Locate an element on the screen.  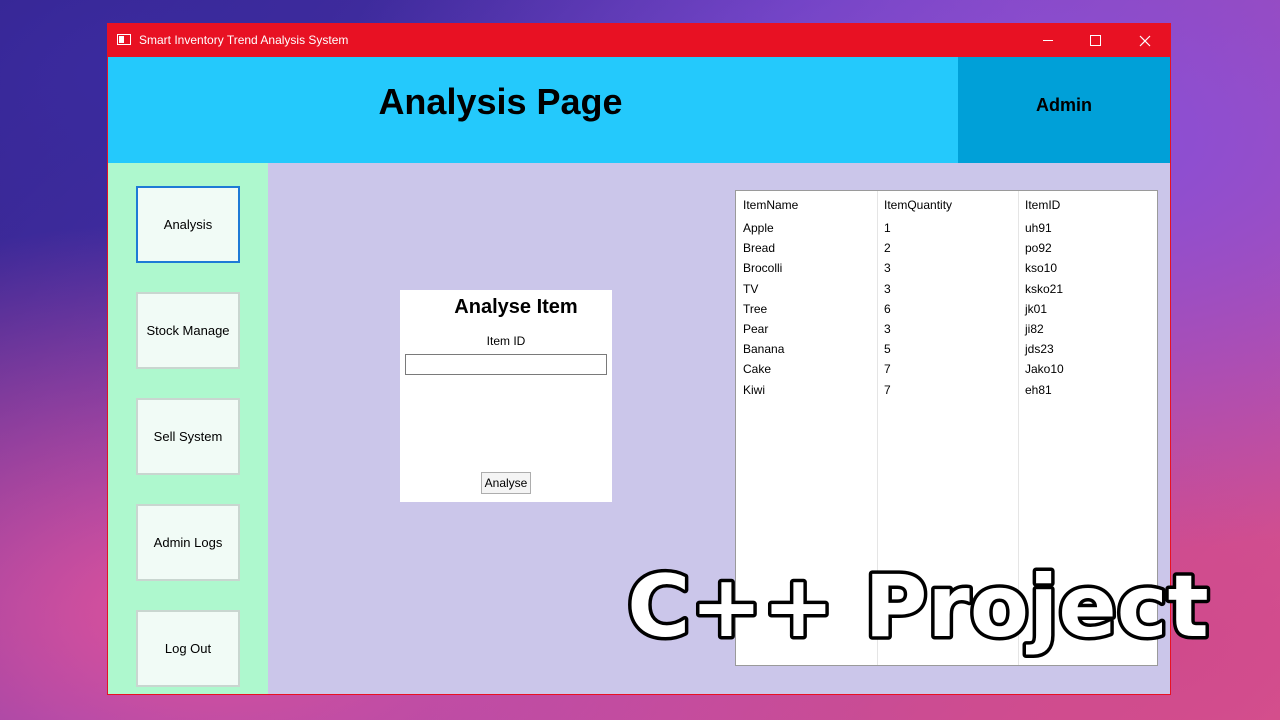
cell-itemname: TV is located at coordinates (750, 289).